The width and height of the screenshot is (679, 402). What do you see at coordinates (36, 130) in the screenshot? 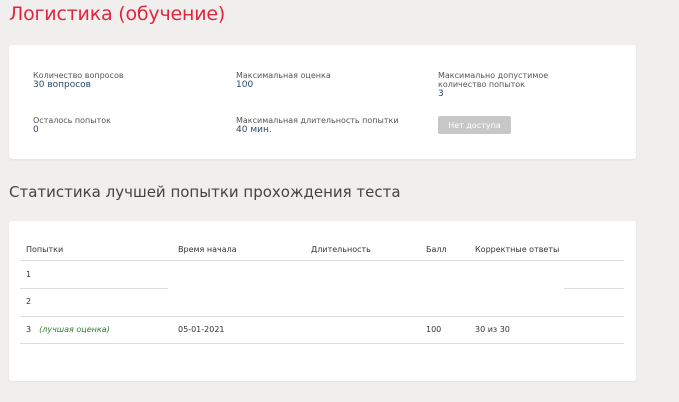
I see `remaining-attempts-value: 0` at bounding box center [36, 130].